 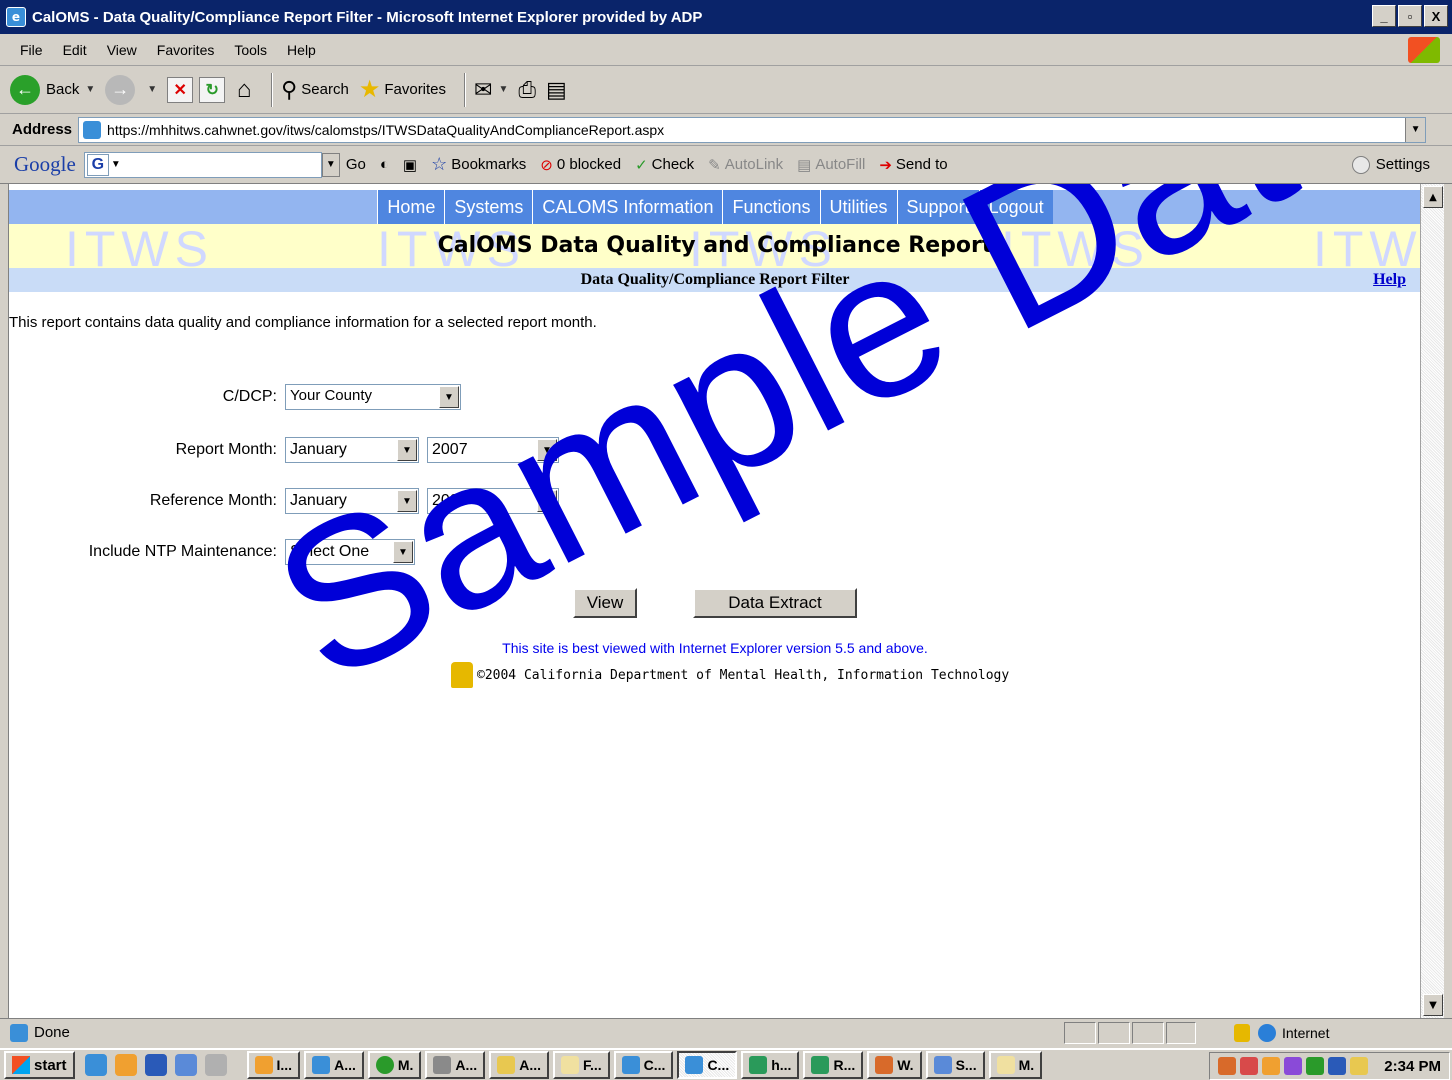 I want to click on settings-icon, so click(x=1360, y=164).